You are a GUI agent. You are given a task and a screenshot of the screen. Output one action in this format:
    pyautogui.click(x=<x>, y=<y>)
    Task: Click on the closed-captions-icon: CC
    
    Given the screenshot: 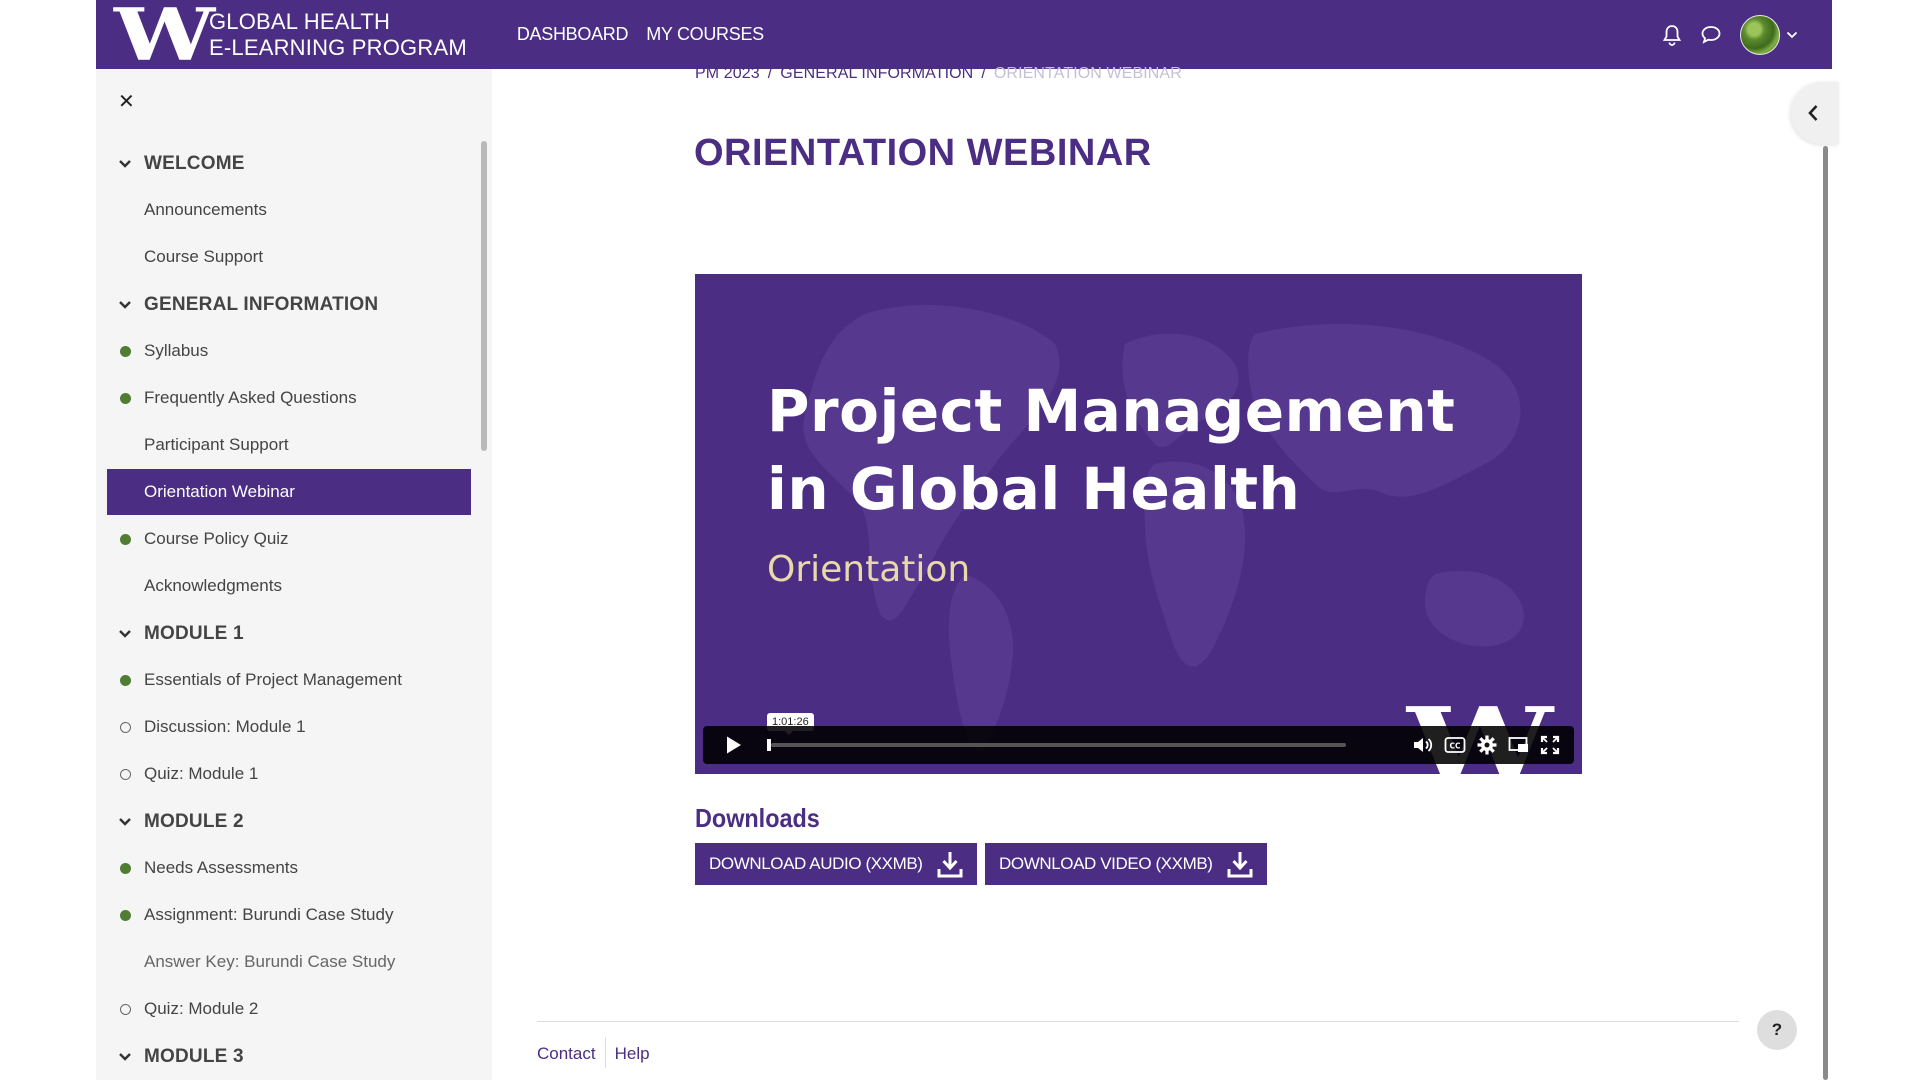 What is the action you would take?
    pyautogui.click(x=1455, y=745)
    